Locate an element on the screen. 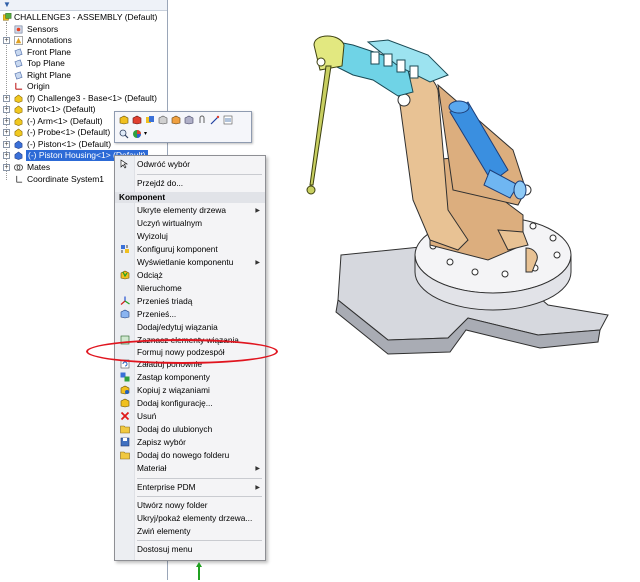 The height and width of the screenshot is (582, 640). menu-item-material: Materiał is located at coordinates (152, 468).